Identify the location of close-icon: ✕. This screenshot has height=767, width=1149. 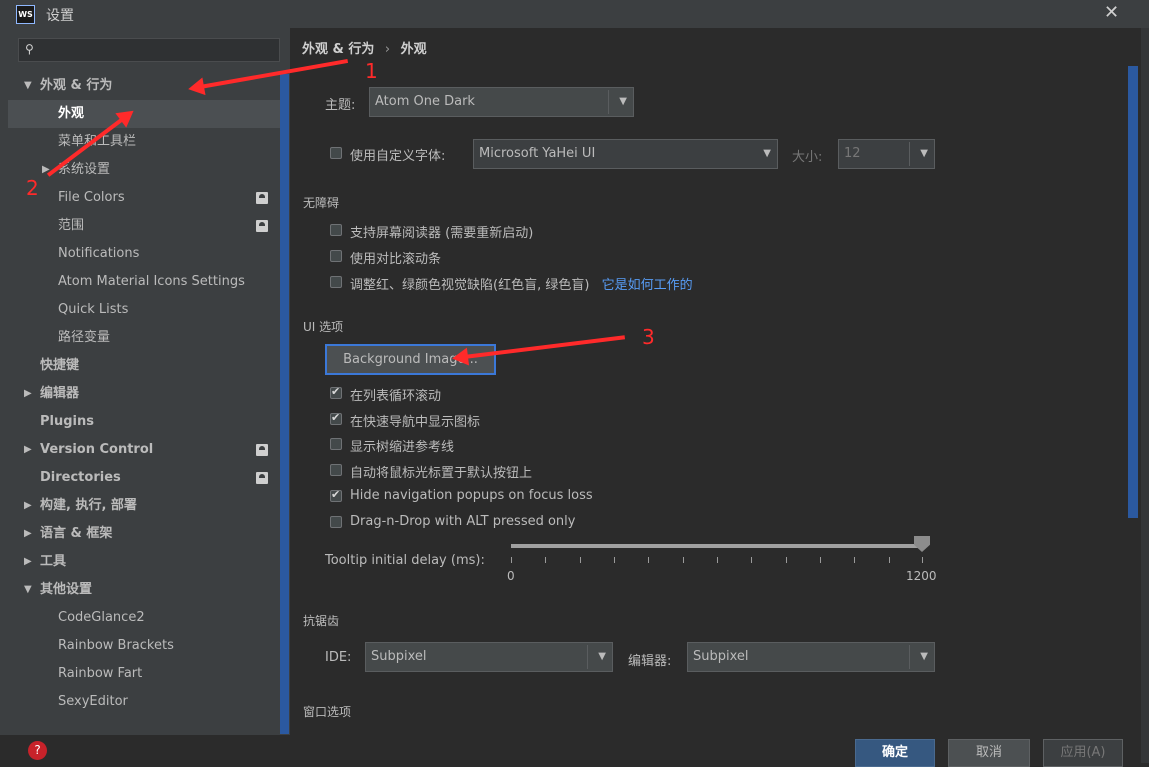
(1111, 12).